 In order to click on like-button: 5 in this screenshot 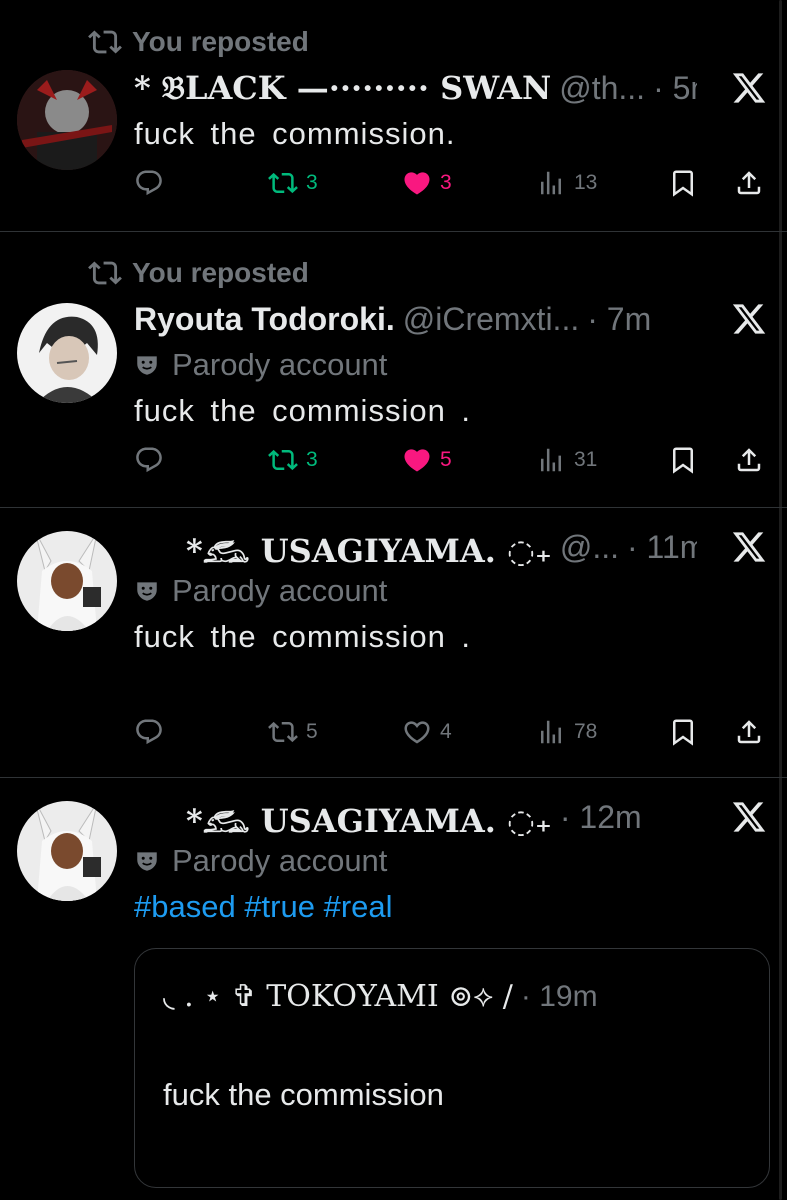, I will do `click(427, 460)`.